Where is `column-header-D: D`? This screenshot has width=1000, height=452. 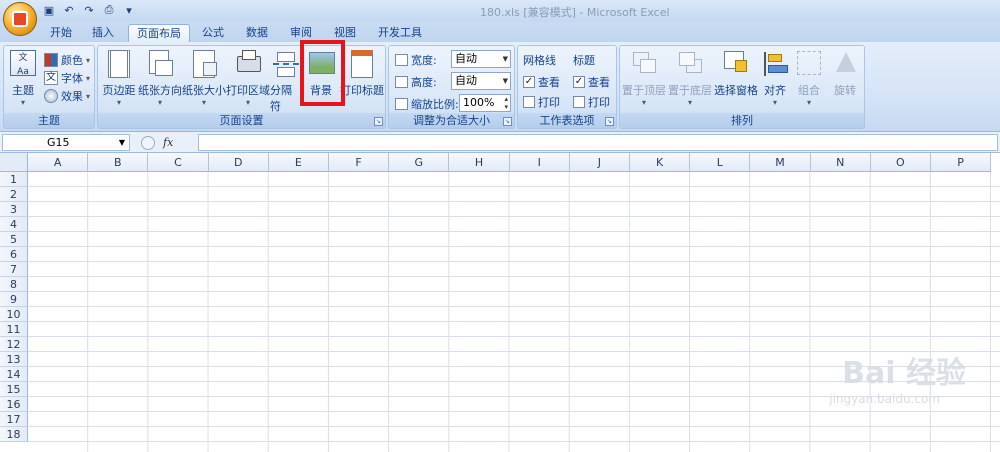 column-header-D: D is located at coordinates (238, 162).